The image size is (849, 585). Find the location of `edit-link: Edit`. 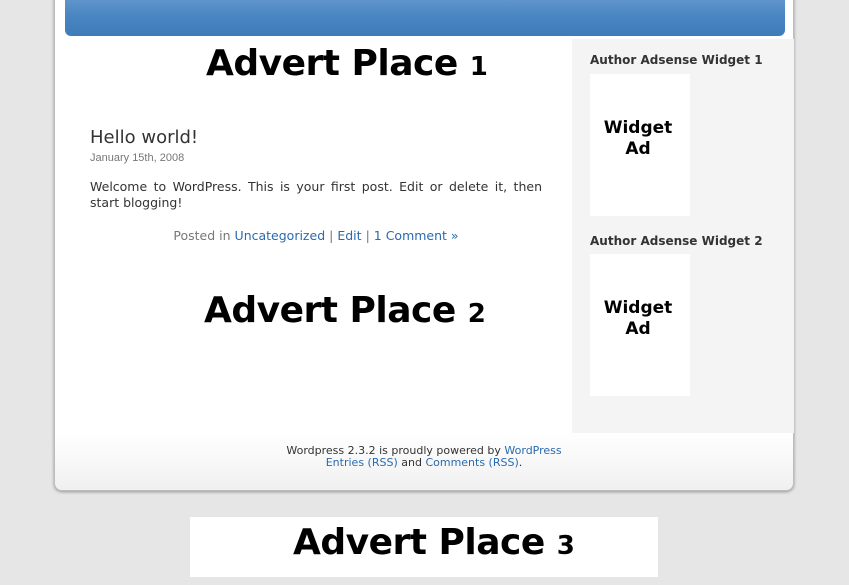

edit-link: Edit is located at coordinates (349, 235).